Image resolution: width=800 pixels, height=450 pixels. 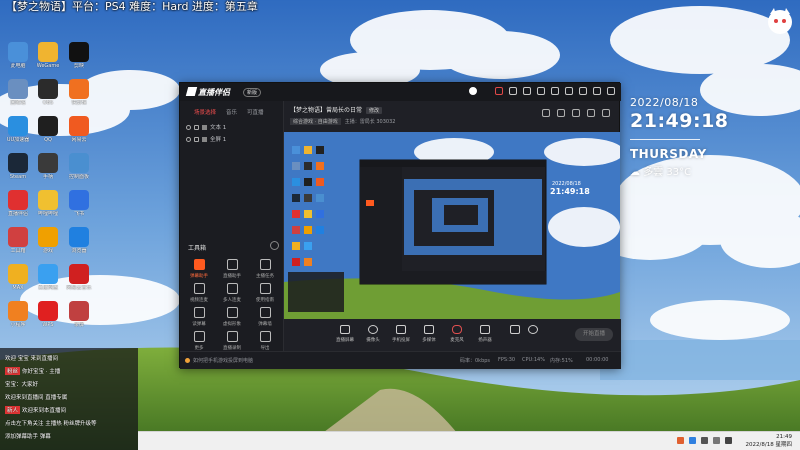 I want to click on desktop-icon: 网易云, so click(x=79, y=129).